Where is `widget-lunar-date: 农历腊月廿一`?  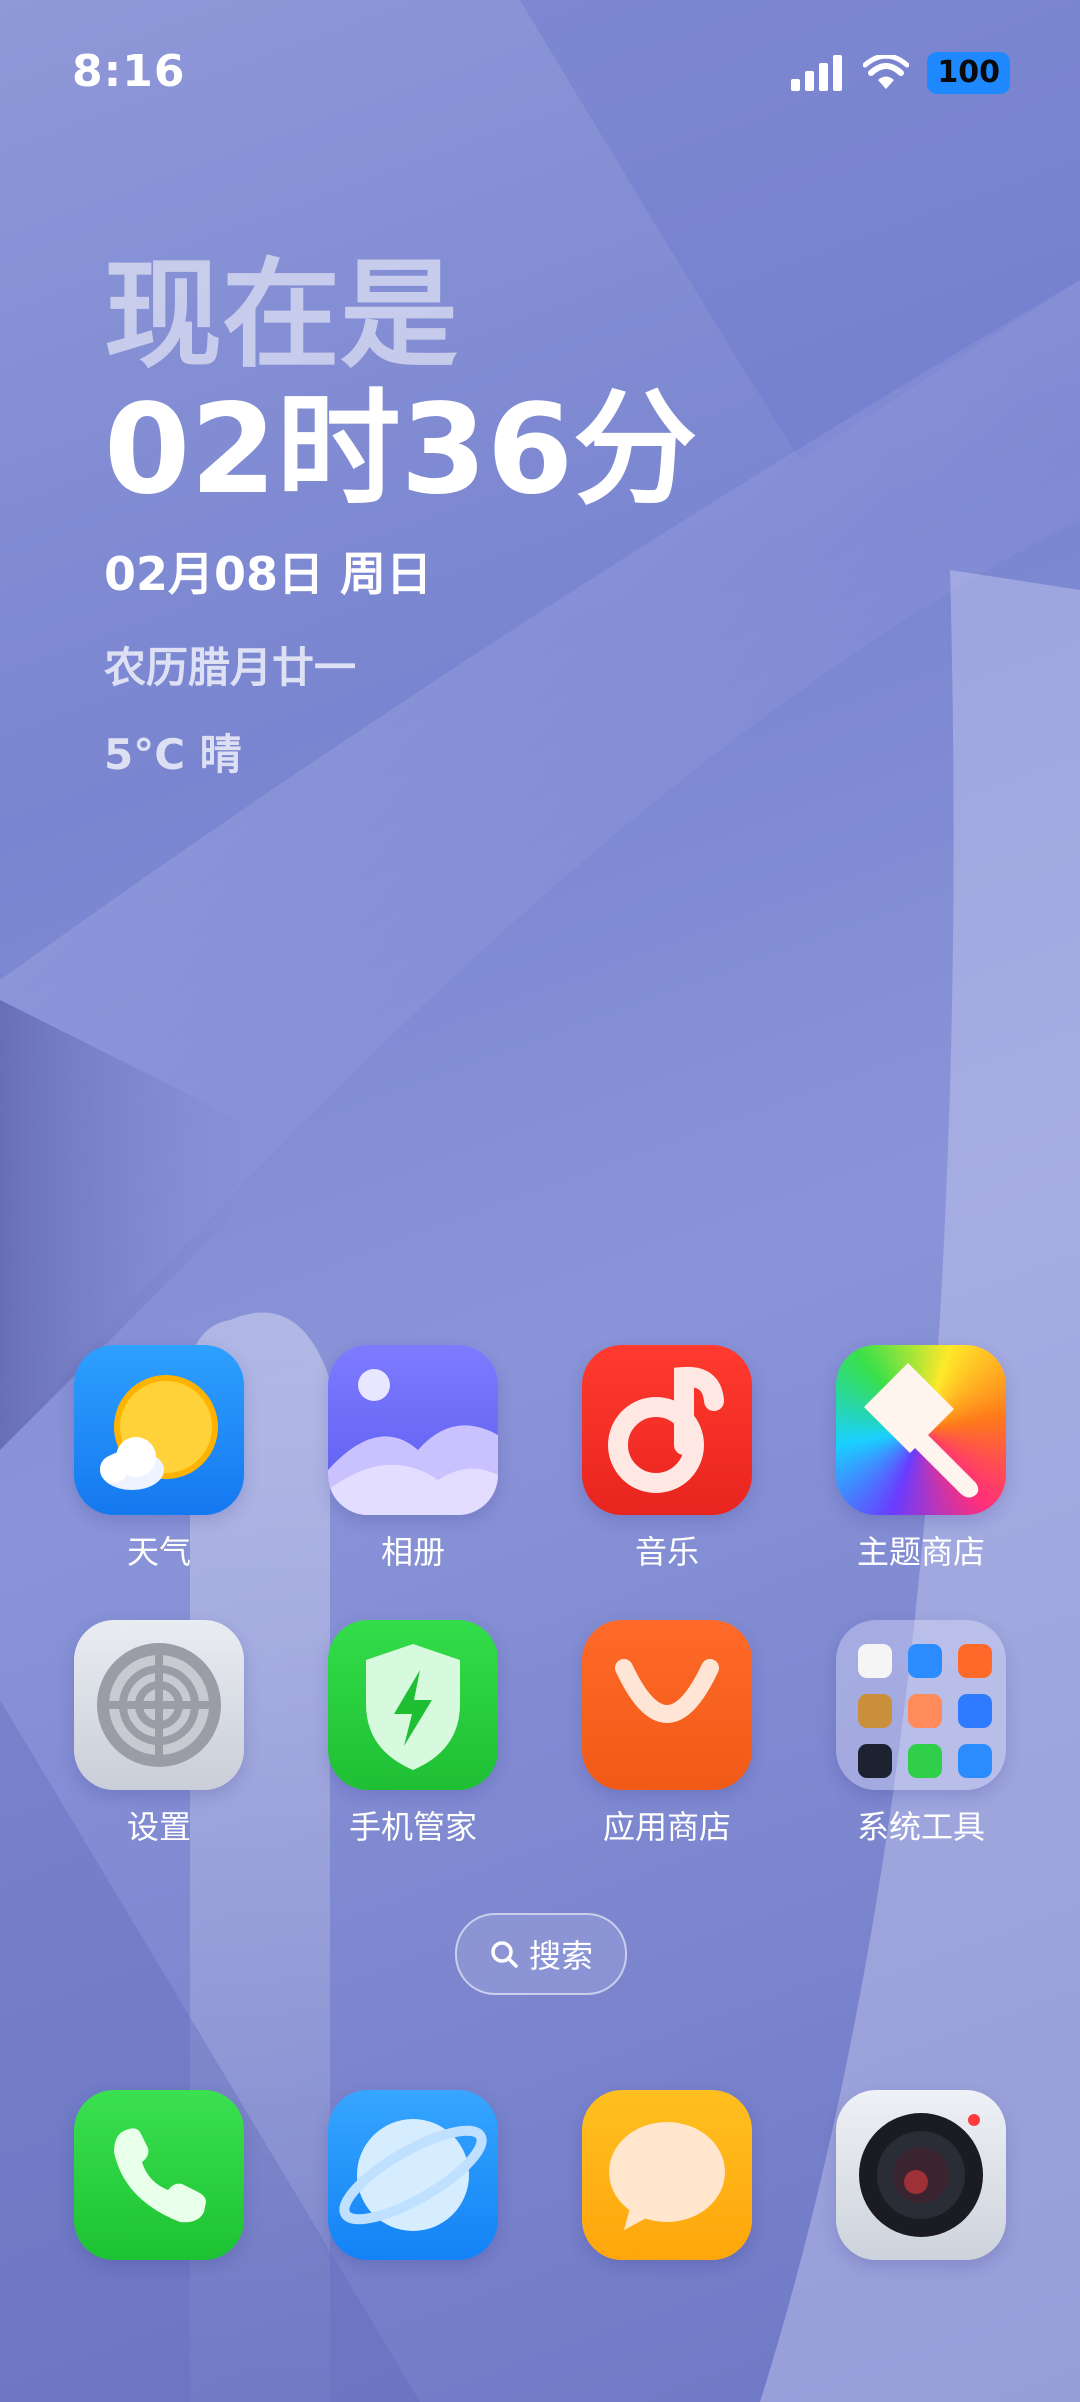
widget-lunar-date: 农历腊月廿一 is located at coordinates (230, 667).